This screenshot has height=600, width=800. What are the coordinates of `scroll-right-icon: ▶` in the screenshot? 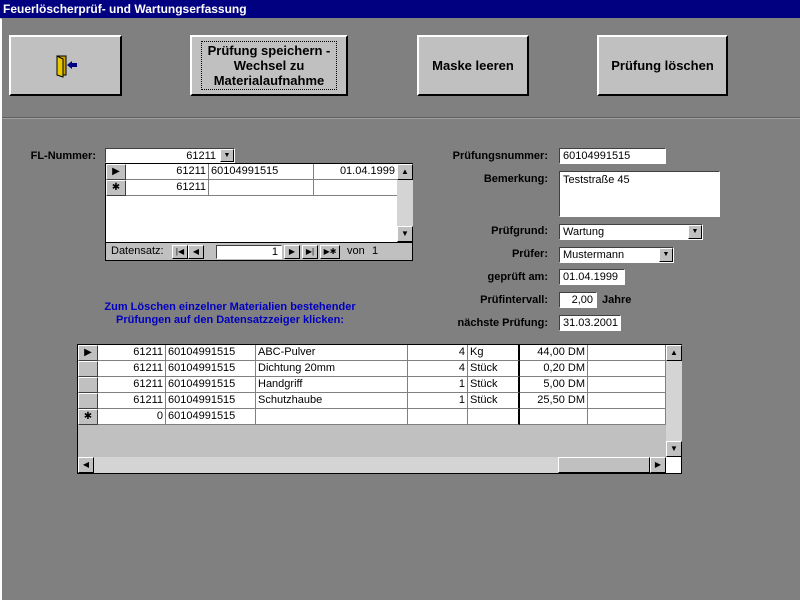 It's located at (658, 465).